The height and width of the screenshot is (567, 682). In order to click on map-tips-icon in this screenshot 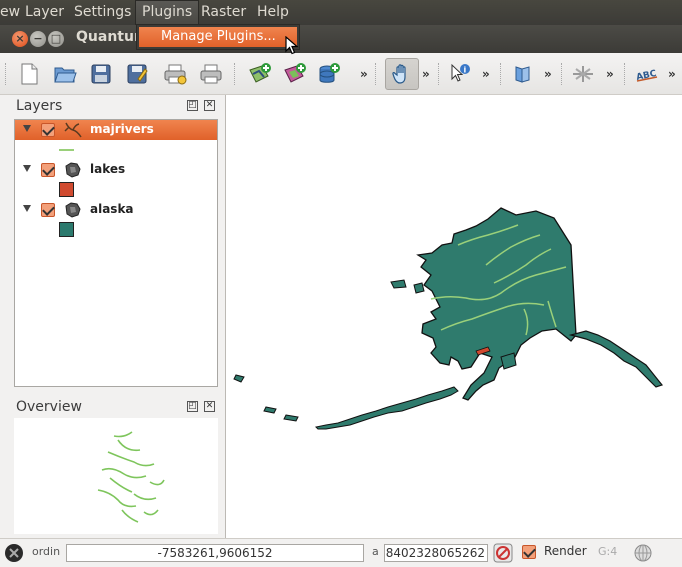, I will do `click(523, 74)`.